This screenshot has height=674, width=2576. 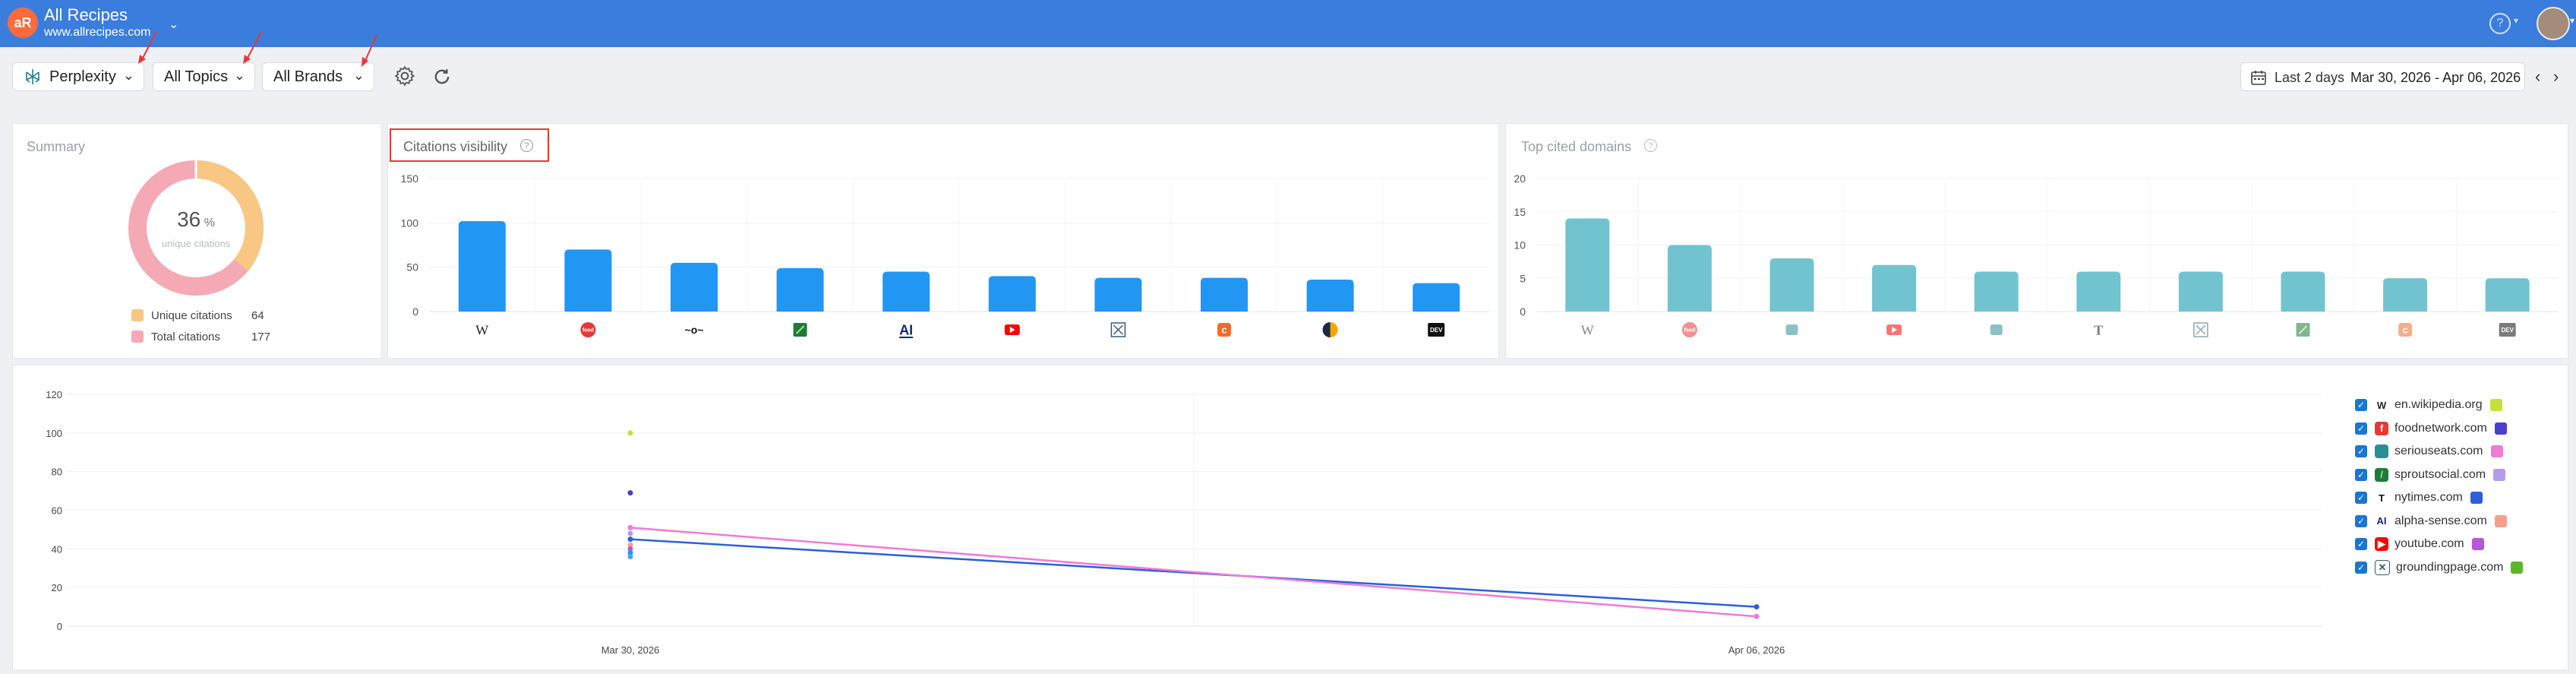 I want to click on legend-item: ✓ ▶ youtube.com, so click(x=2419, y=544).